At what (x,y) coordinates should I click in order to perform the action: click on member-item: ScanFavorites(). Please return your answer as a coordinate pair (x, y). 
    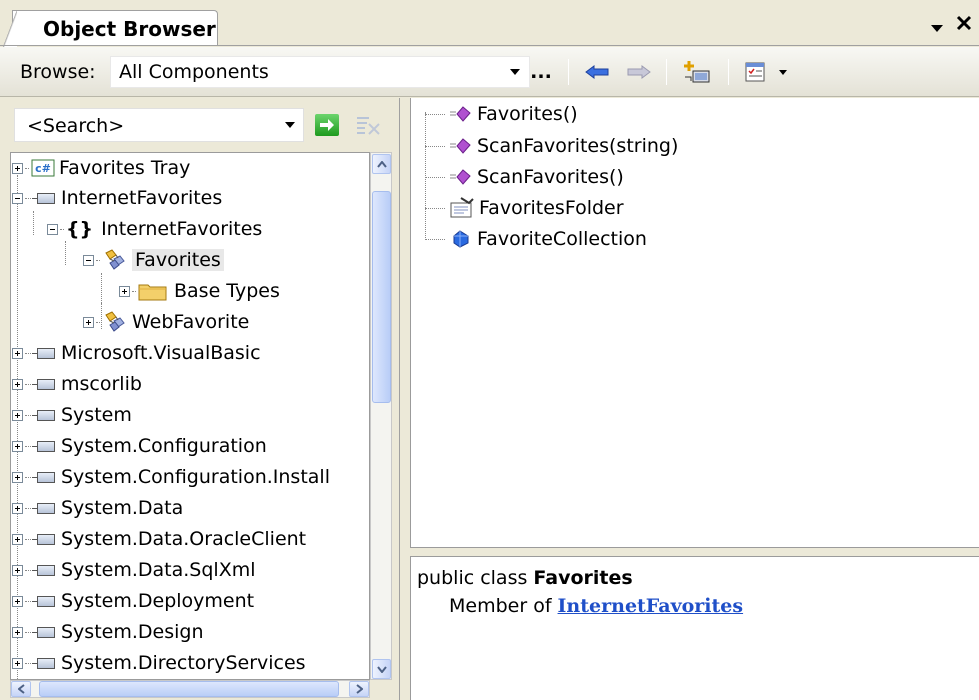
    Looking at the image, I should click on (524, 177).